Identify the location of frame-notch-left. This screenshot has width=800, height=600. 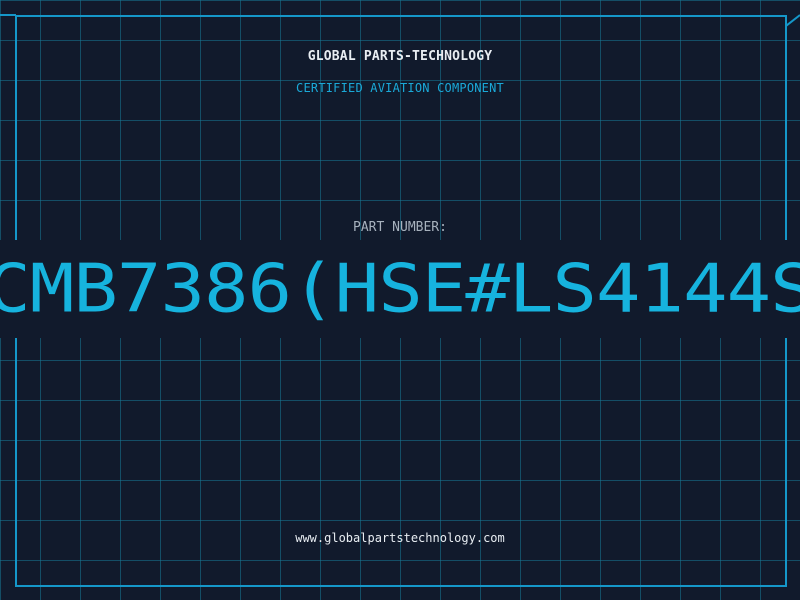
(8, 15).